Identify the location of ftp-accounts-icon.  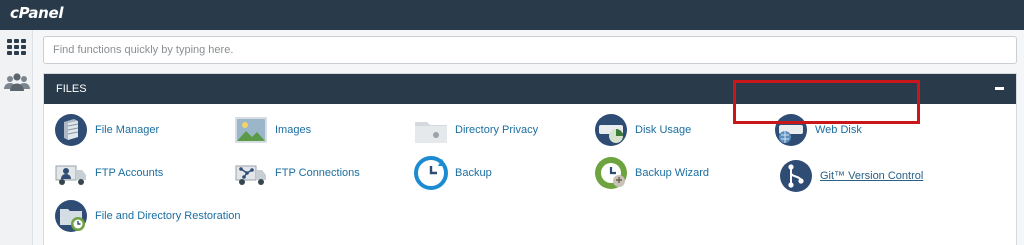
(71, 173).